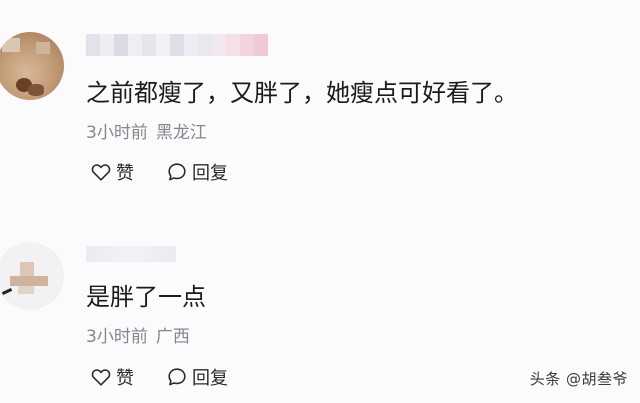  What do you see at coordinates (172, 337) in the screenshot?
I see `comment-location: 广西` at bounding box center [172, 337].